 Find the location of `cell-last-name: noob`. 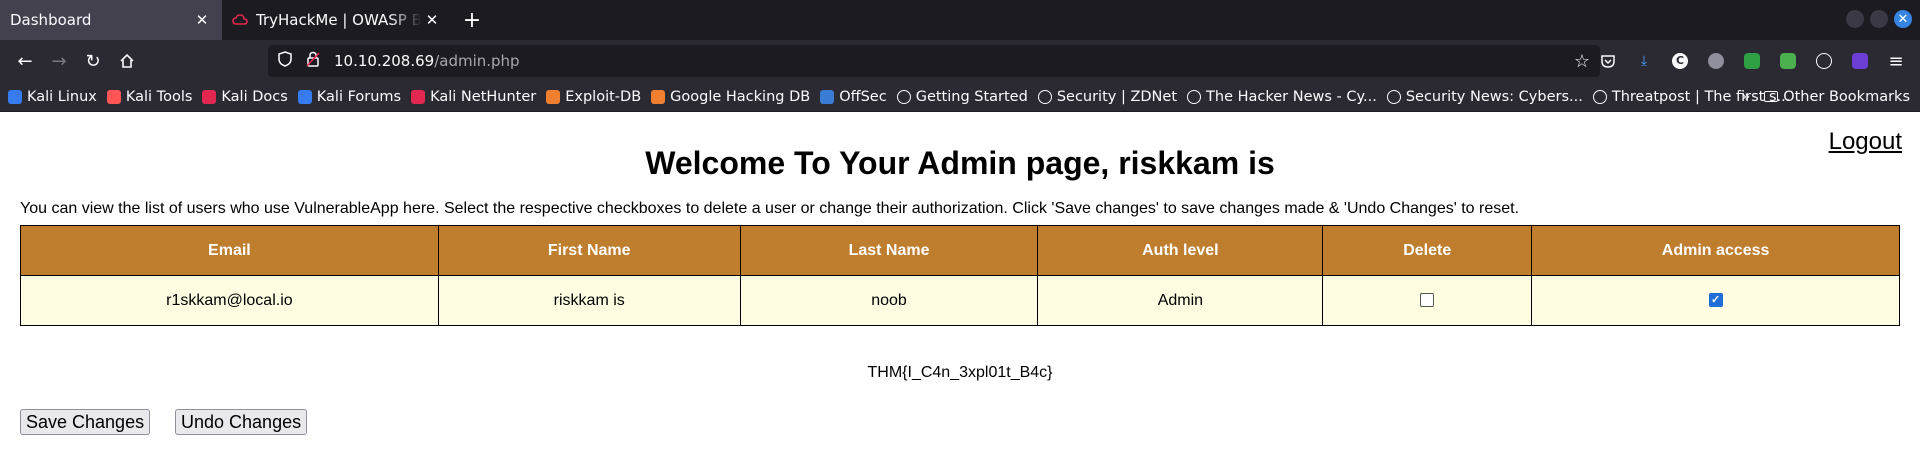

cell-last-name: noob is located at coordinates (889, 300).